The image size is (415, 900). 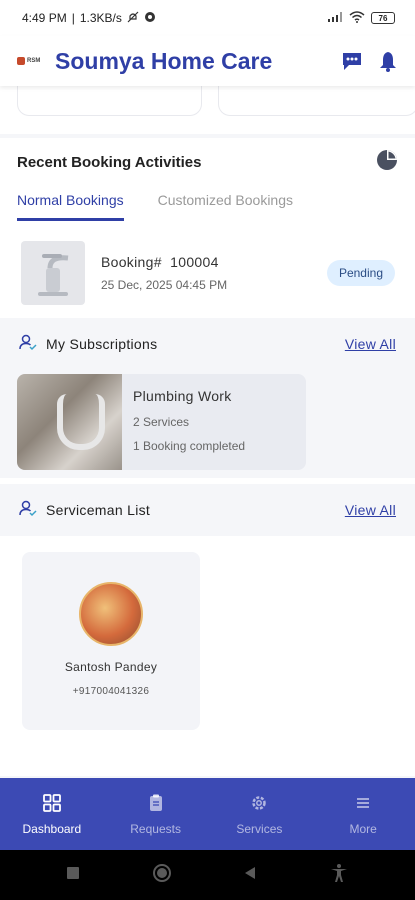 I want to click on nav-services-label: Services, so click(x=259, y=829).